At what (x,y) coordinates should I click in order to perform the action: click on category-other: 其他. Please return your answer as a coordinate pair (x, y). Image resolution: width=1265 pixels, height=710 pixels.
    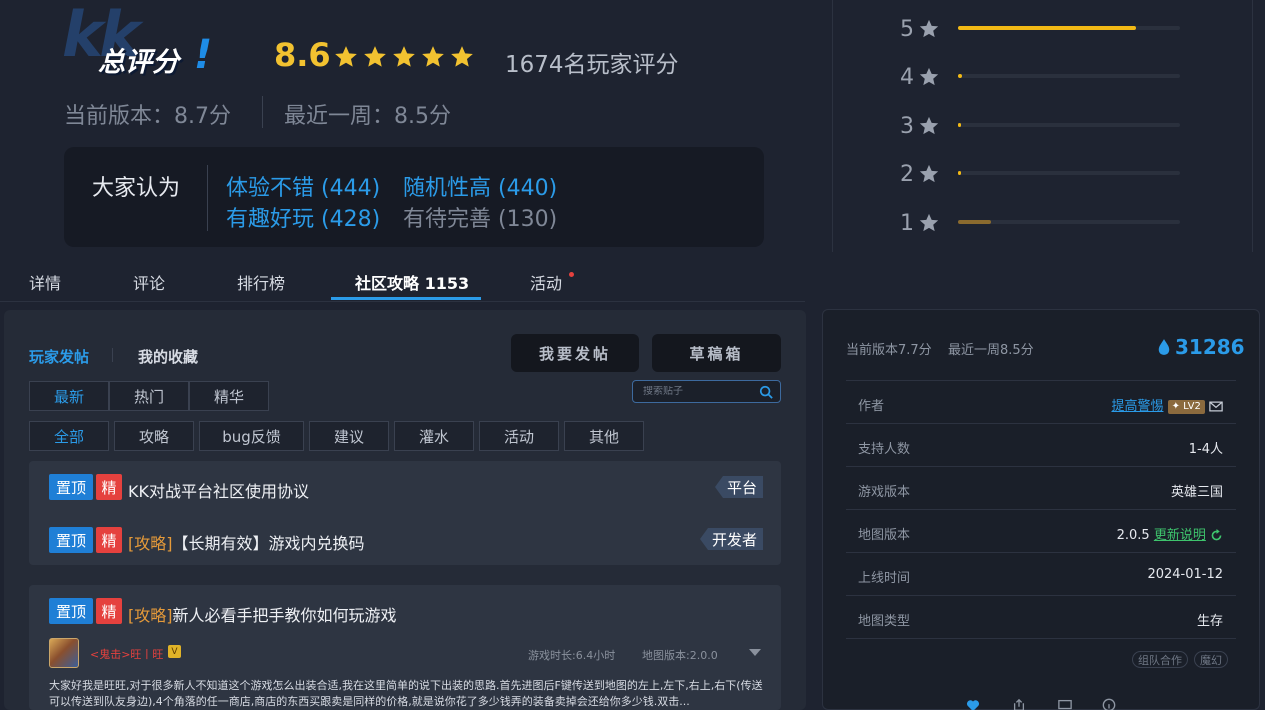
    Looking at the image, I should click on (604, 436).